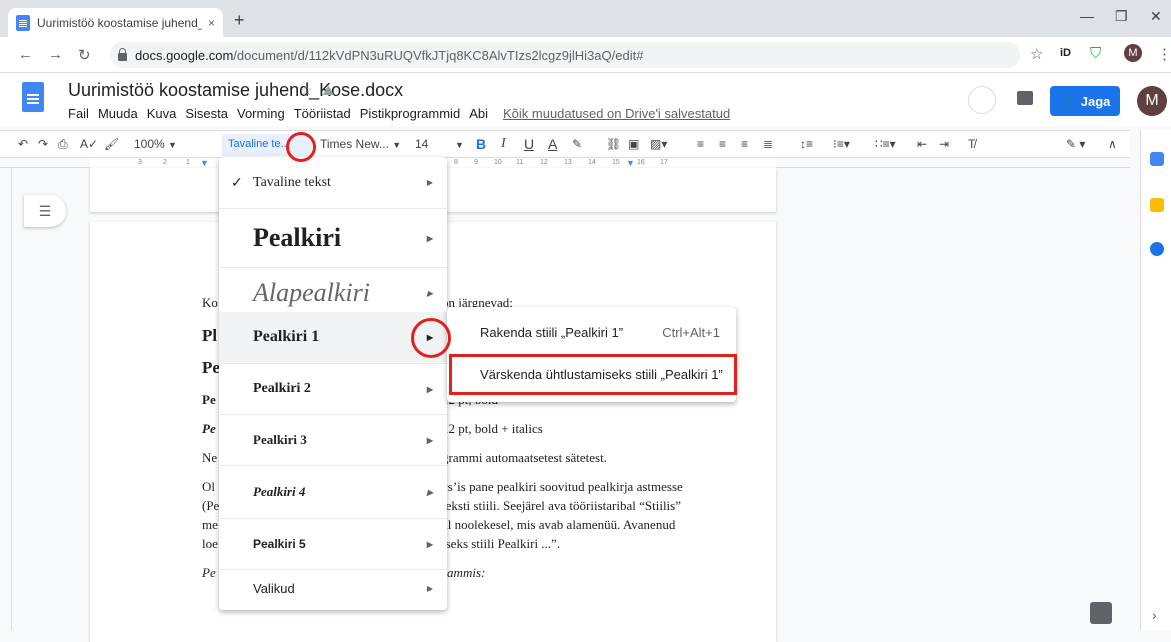 The height and width of the screenshot is (642, 1171). Describe the element at coordinates (503, 144) in the screenshot. I see `italic-button: I` at that location.